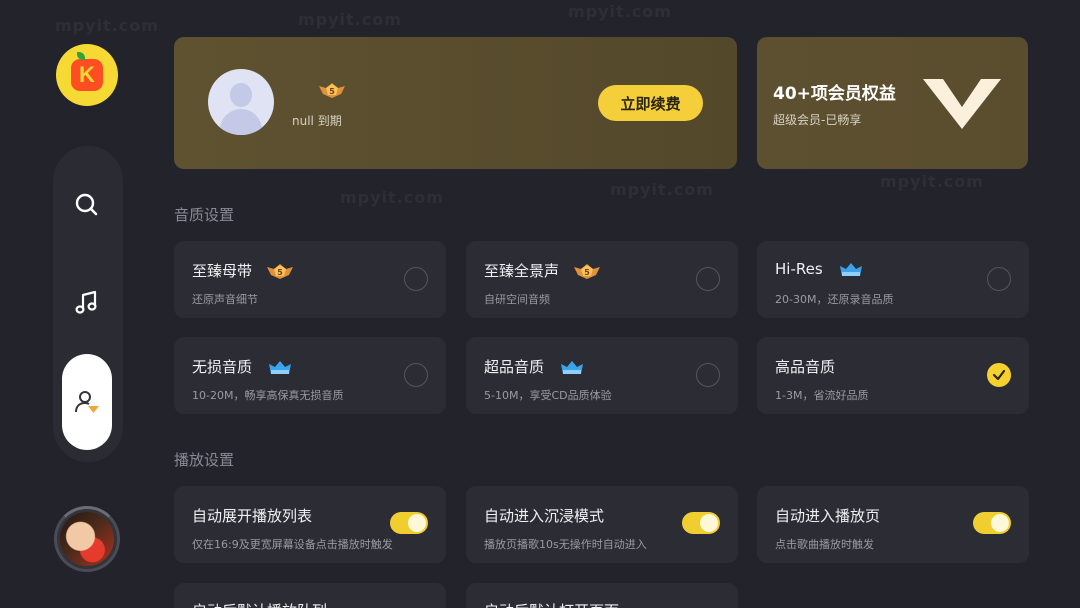 The width and height of the screenshot is (1080, 608). I want to click on playback-option: 自动展开播放列表 仅在16:9及更宽屏幕设备点击播放时触发, so click(310, 524).